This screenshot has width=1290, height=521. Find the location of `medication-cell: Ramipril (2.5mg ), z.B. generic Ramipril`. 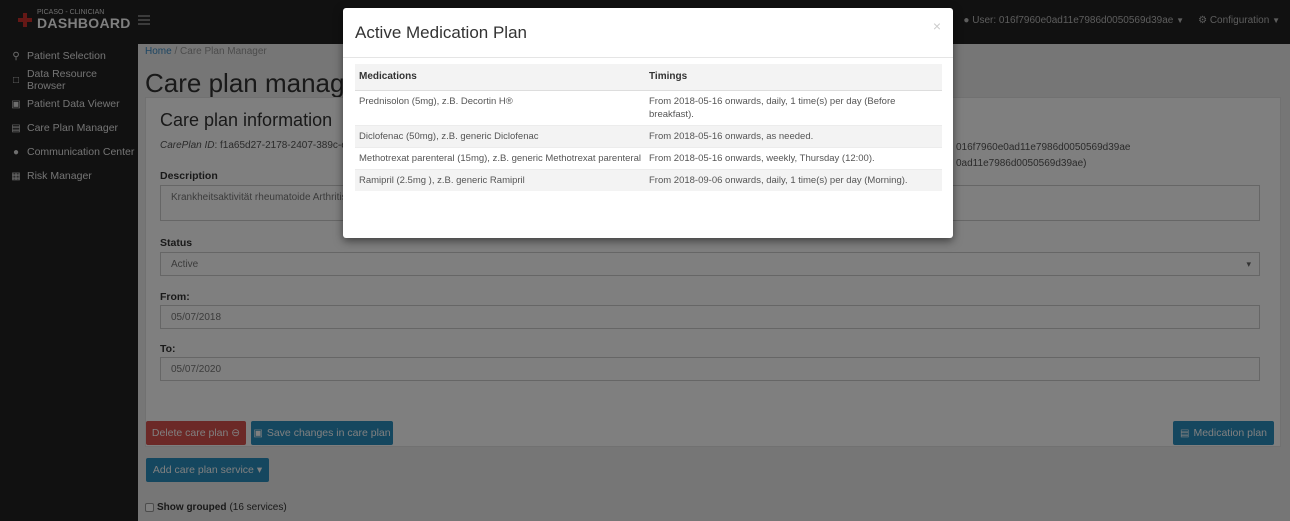

medication-cell: Ramipril (2.5mg ), z.B. generic Ramipril is located at coordinates (500, 179).